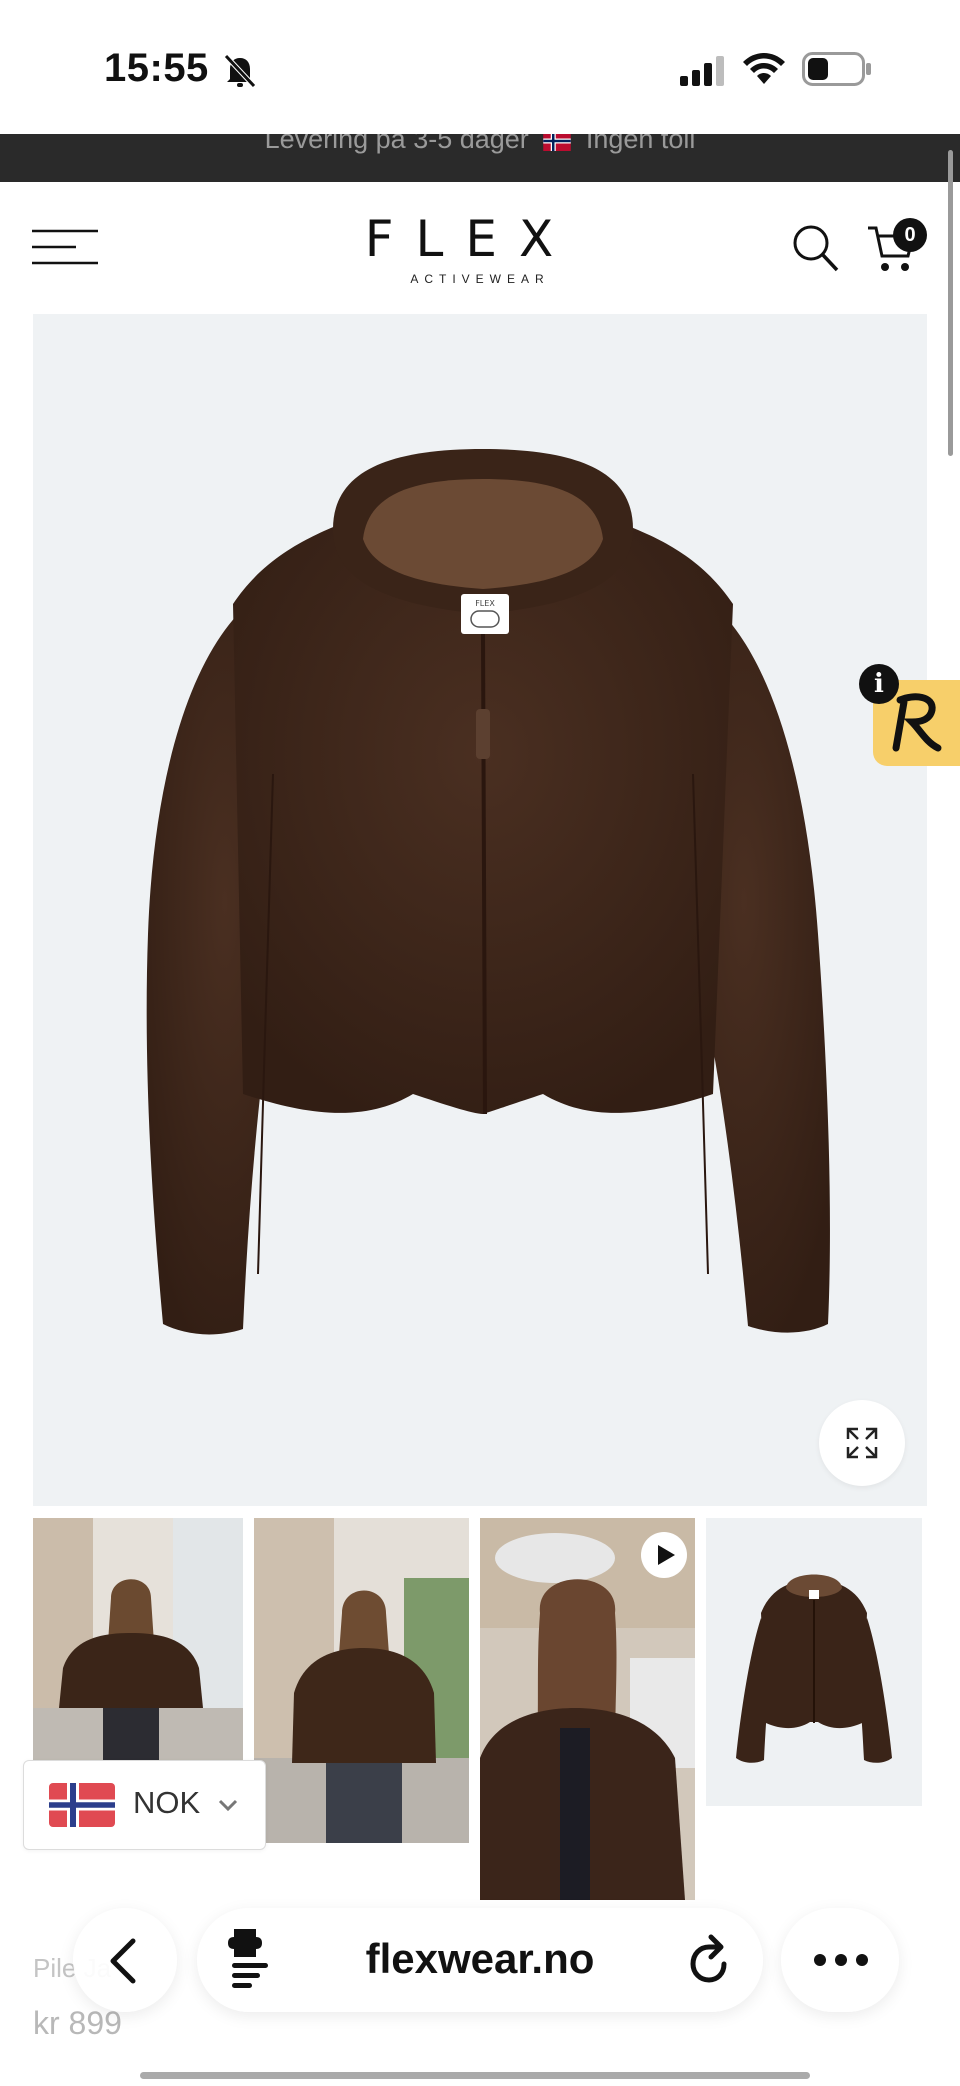  I want to click on browser-more-button, so click(840, 1960).